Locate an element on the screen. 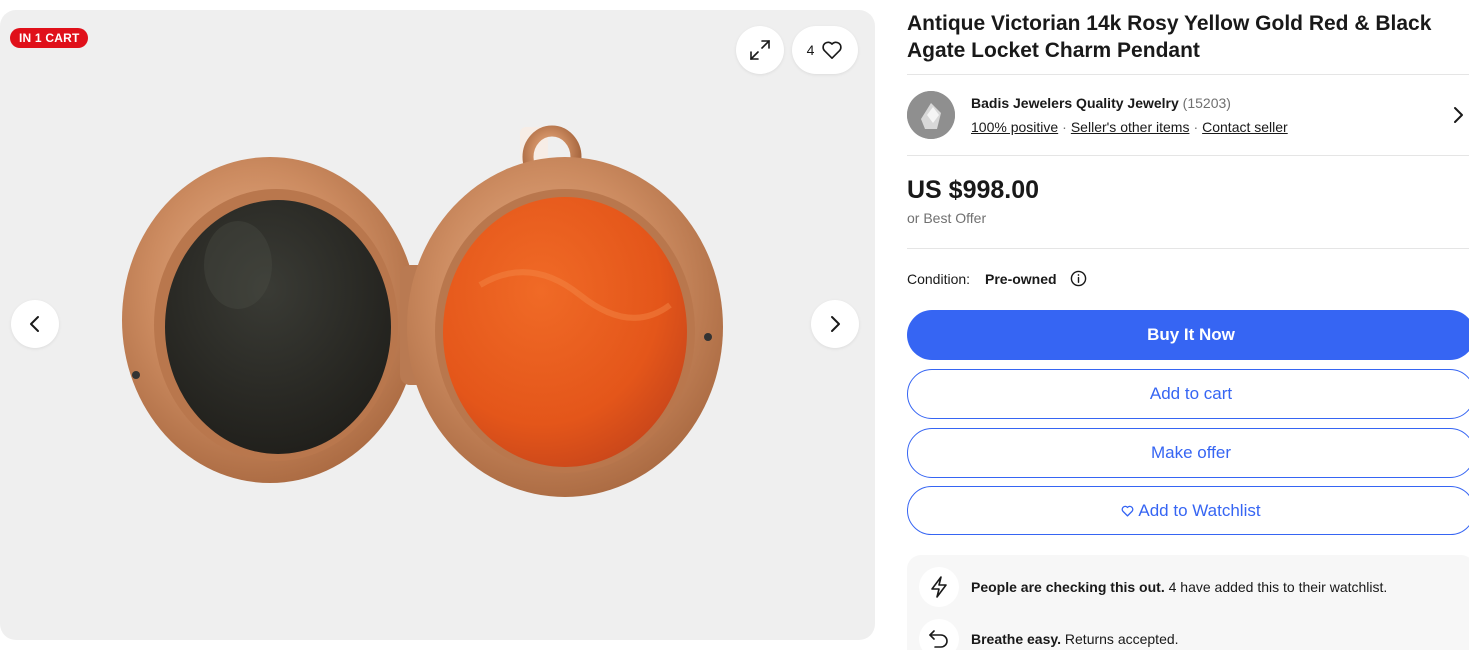 The image size is (1469, 650). seller-feedback-count: (15203) is located at coordinates (1206, 103).